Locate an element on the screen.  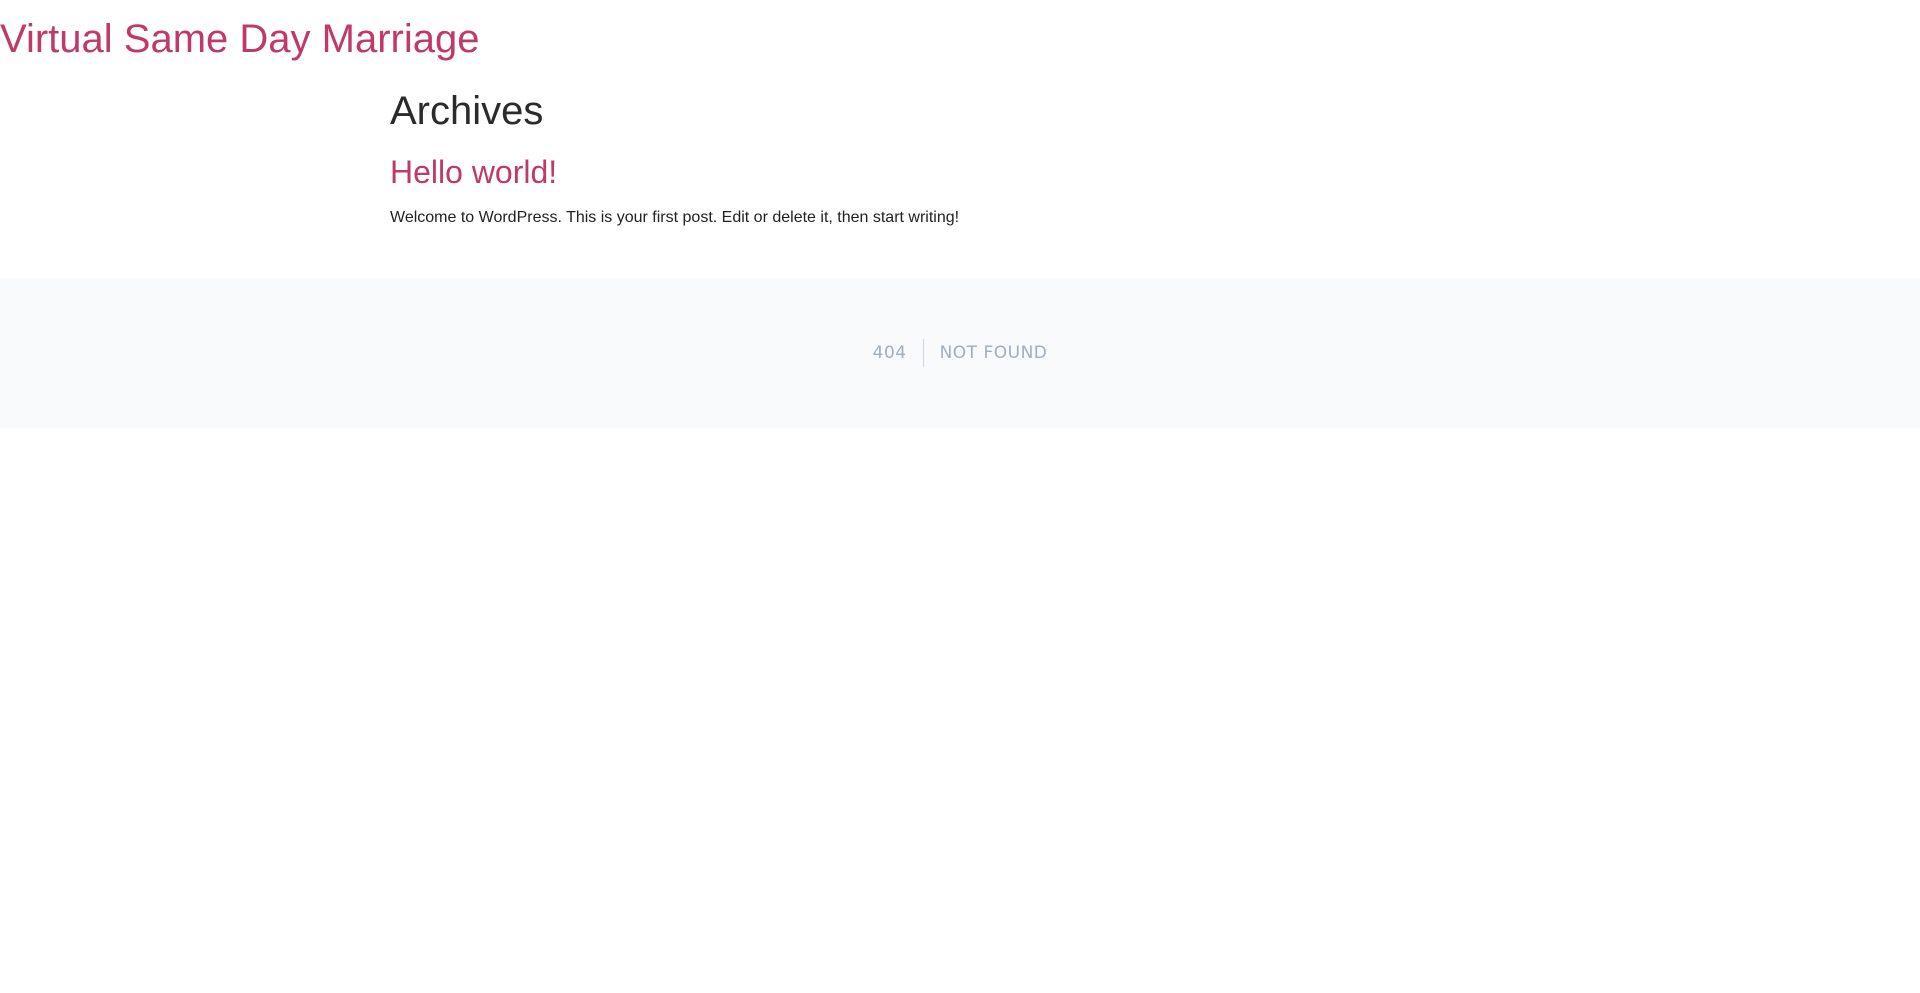
error-code: 404 is located at coordinates (898, 353).